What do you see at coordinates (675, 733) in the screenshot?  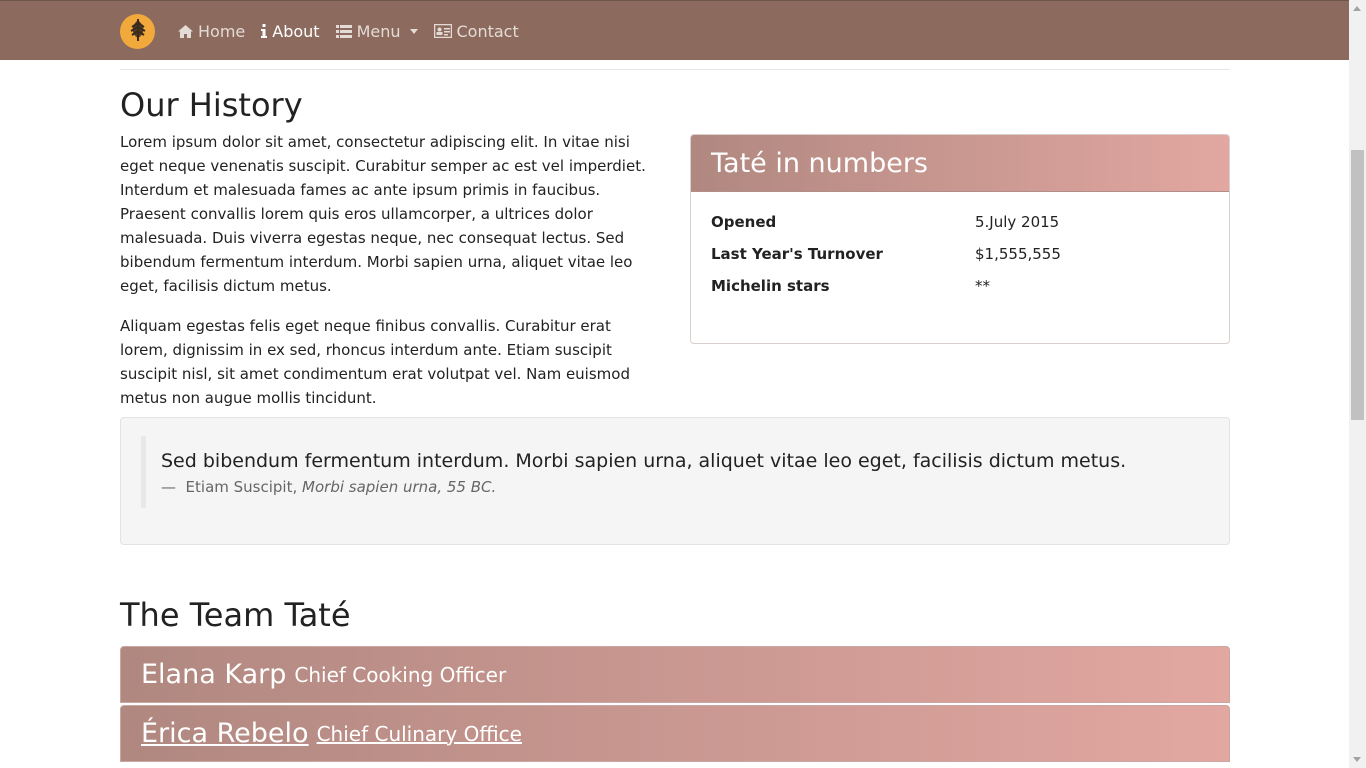 I see `team-member-erica: Érica Rebelo Chief Culinary Office` at bounding box center [675, 733].